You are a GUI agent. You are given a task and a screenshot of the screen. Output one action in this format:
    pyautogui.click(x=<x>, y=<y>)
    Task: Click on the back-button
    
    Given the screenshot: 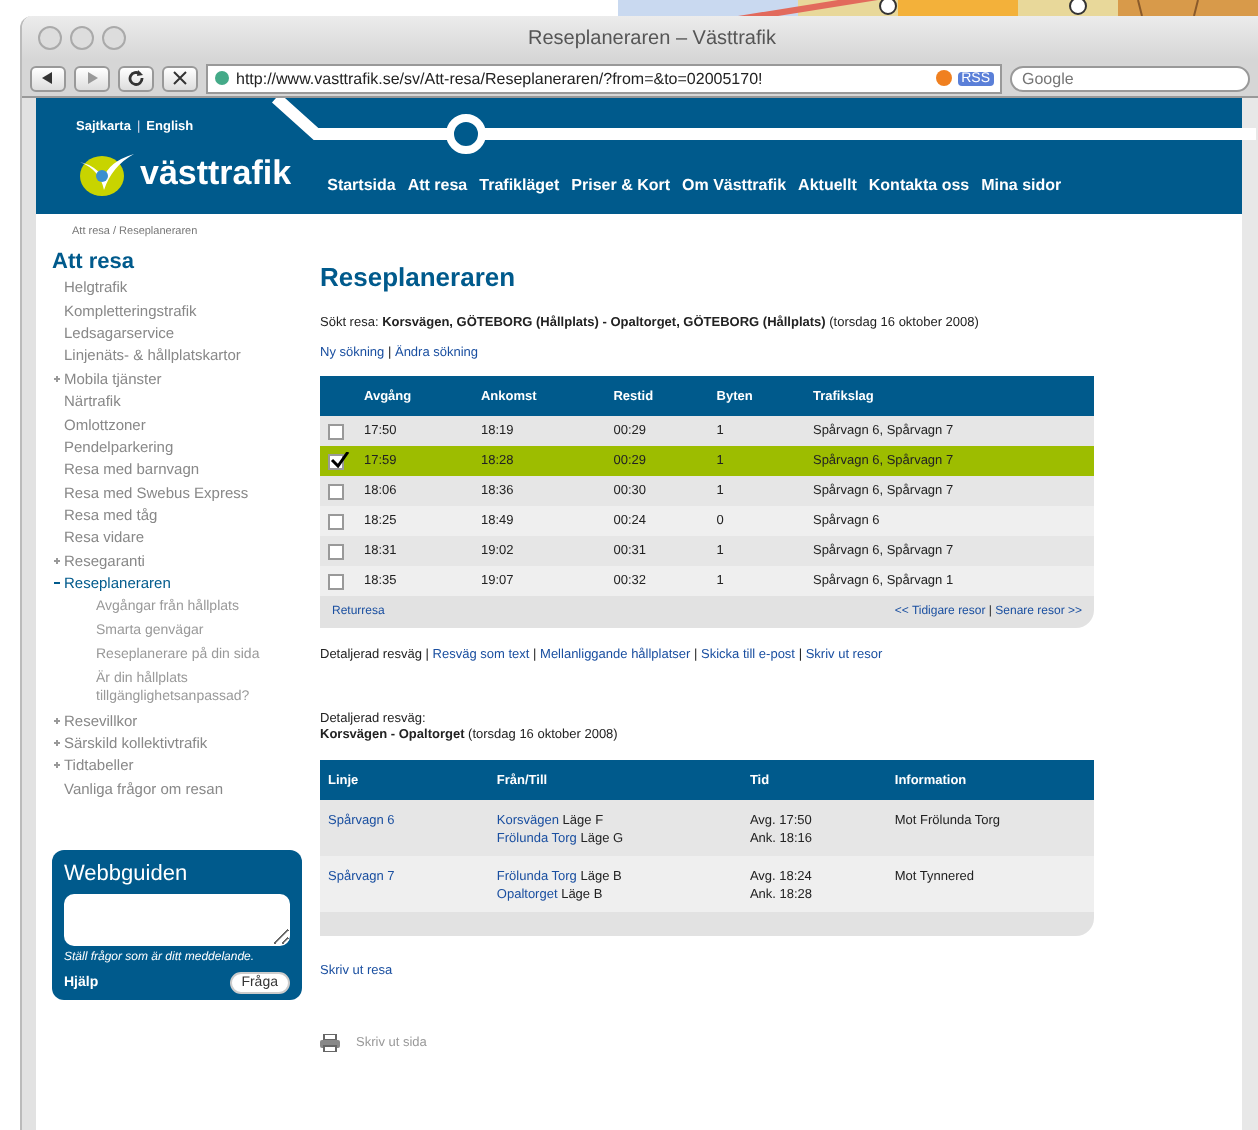 What is the action you would take?
    pyautogui.click(x=48, y=78)
    